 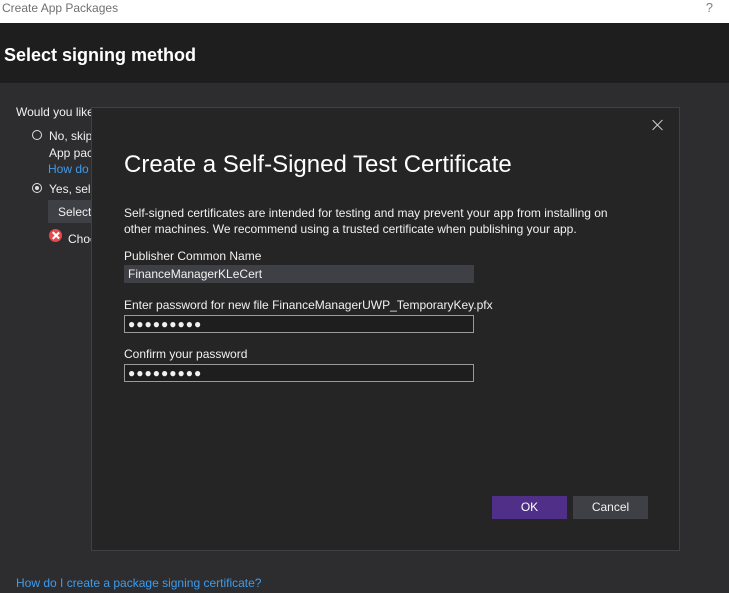 What do you see at coordinates (71, 136) in the screenshot?
I see `option-no-label: No, skip` at bounding box center [71, 136].